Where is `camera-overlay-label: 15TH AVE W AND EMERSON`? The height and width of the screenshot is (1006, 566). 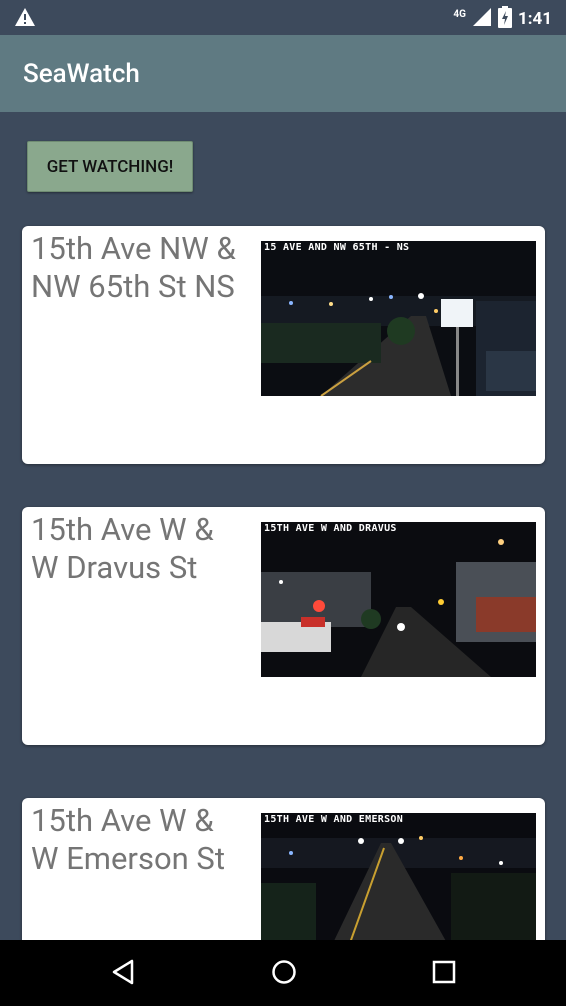 camera-overlay-label: 15TH AVE W AND EMERSON is located at coordinates (334, 819).